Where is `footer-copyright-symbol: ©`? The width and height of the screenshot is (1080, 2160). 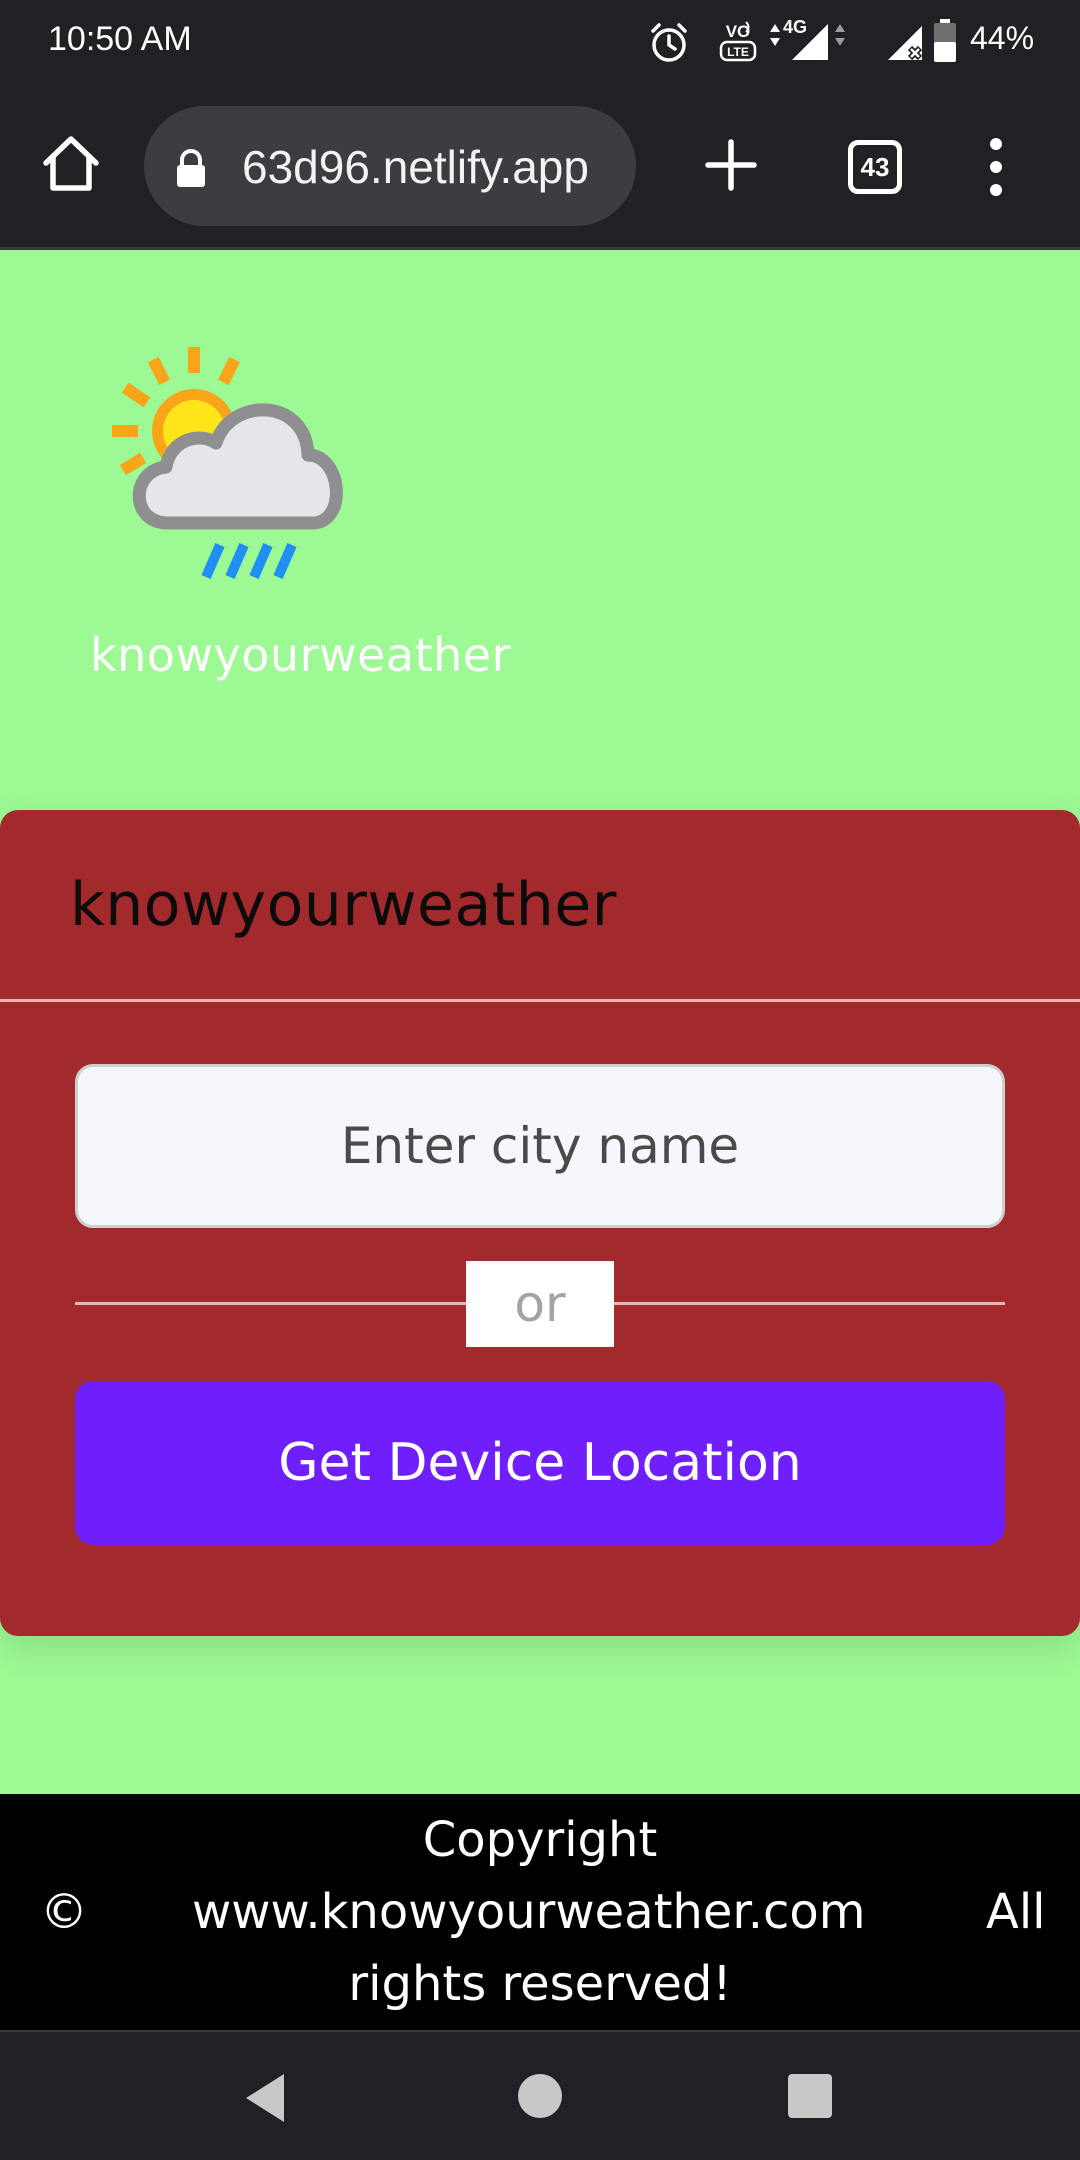
footer-copyright-symbol: © is located at coordinates (64, 1912).